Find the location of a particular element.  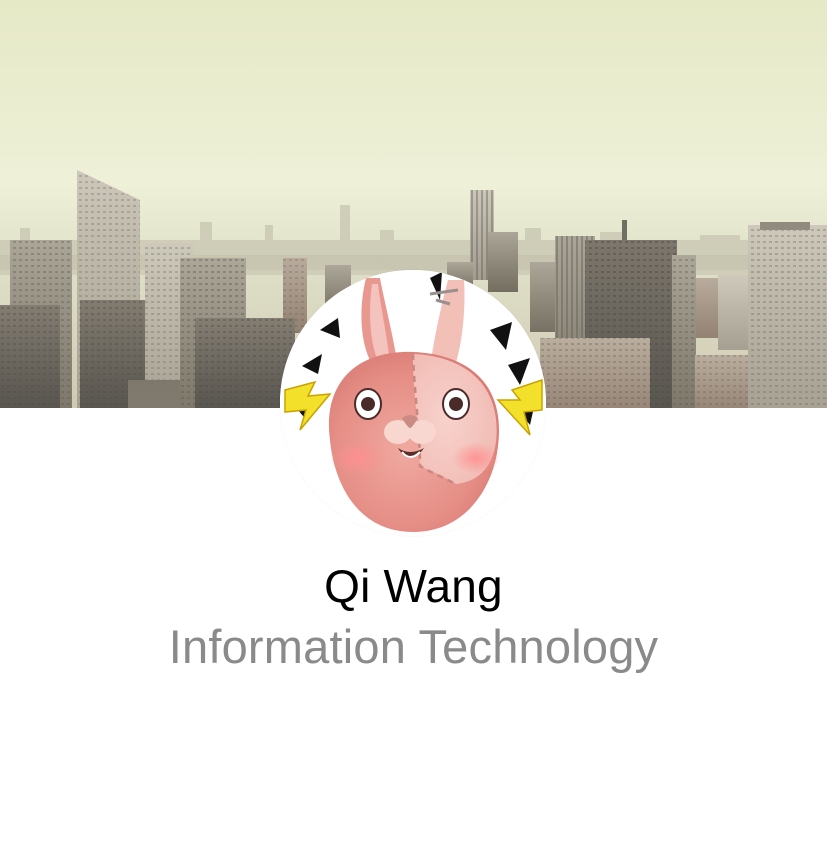

rabbit-character-icon is located at coordinates (413, 403).